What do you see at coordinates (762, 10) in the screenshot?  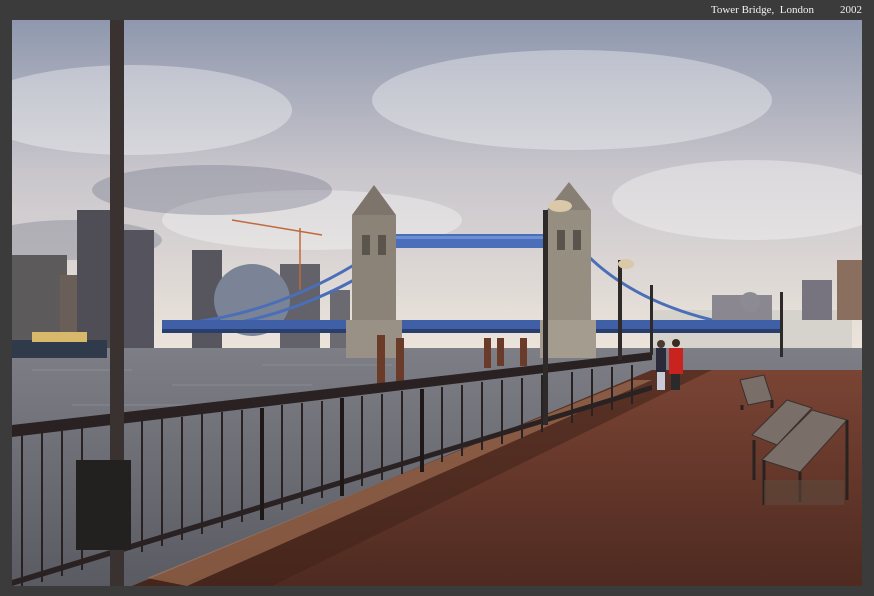 I see `caption-place: Tower Bridge, London` at bounding box center [762, 10].